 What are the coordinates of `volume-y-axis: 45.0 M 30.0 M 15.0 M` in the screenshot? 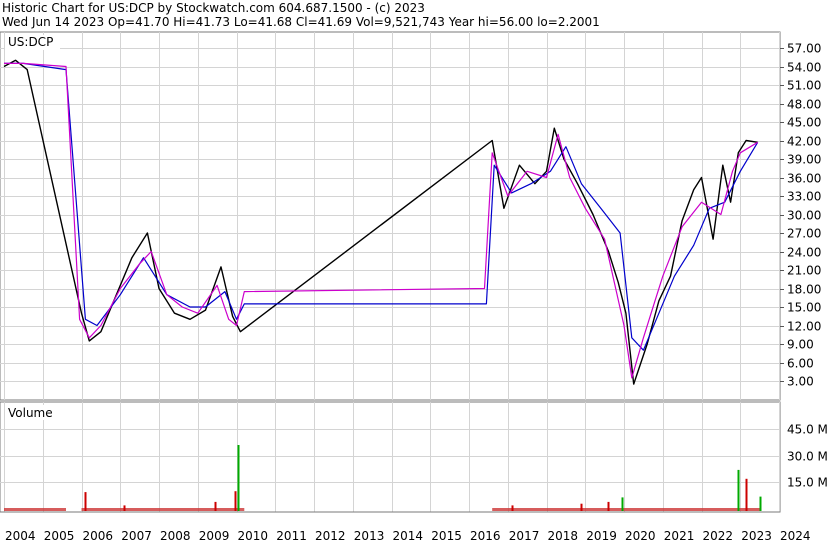 It's located at (807, 456).